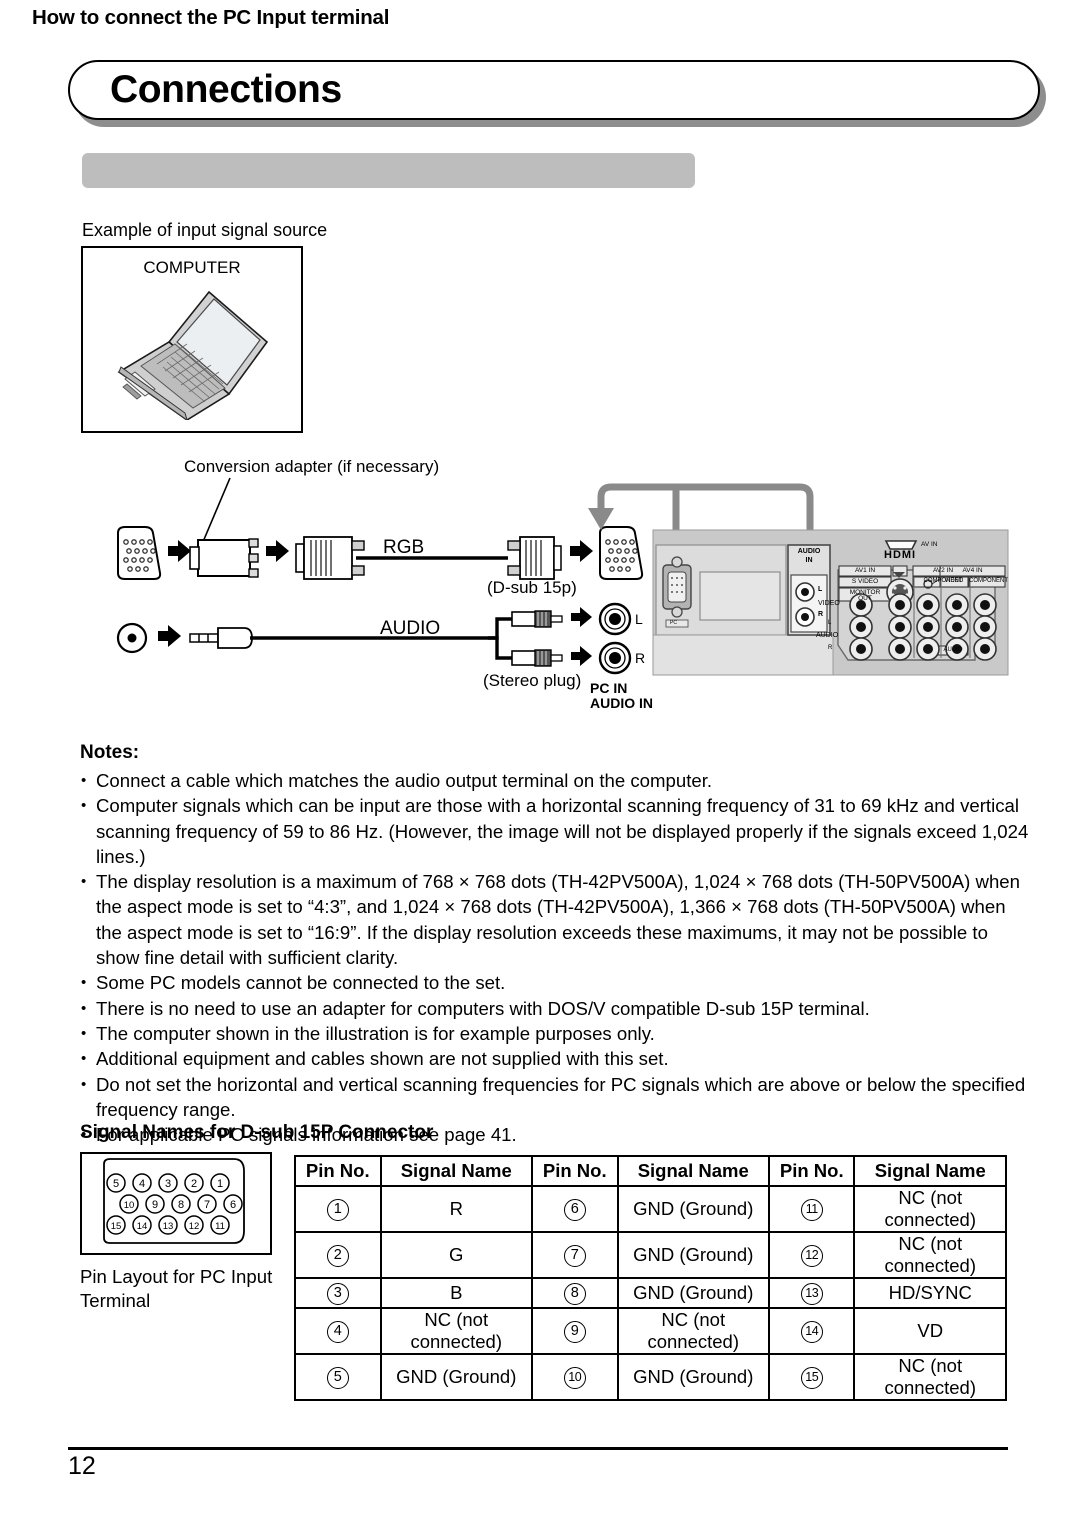 The height and width of the screenshot is (1528, 1080). I want to click on pin-layout-diagram: 5 4 3 2 1 10 9 8 7 6 15 14 13 12 11, so click(176, 1203).